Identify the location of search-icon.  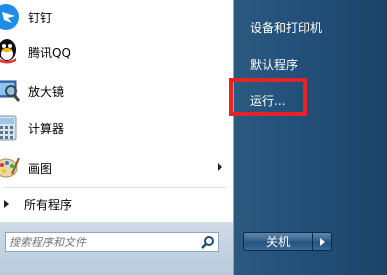
(208, 242).